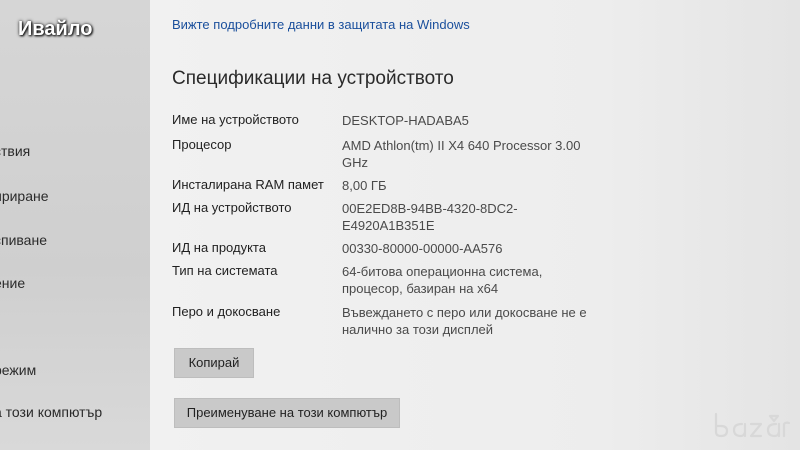  Describe the element at coordinates (422, 248) in the screenshot. I see `spec-value-product-id: 00330-80000-00000-AA576` at that location.